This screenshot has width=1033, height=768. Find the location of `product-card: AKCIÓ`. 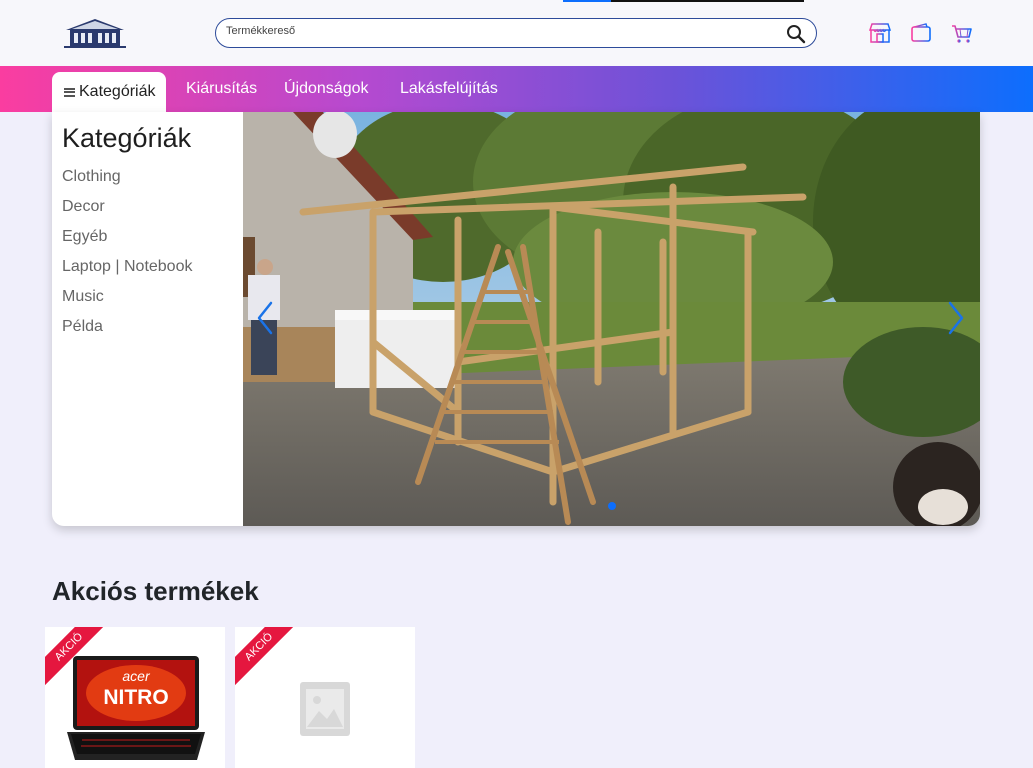

product-card: AKCIÓ is located at coordinates (325, 697).